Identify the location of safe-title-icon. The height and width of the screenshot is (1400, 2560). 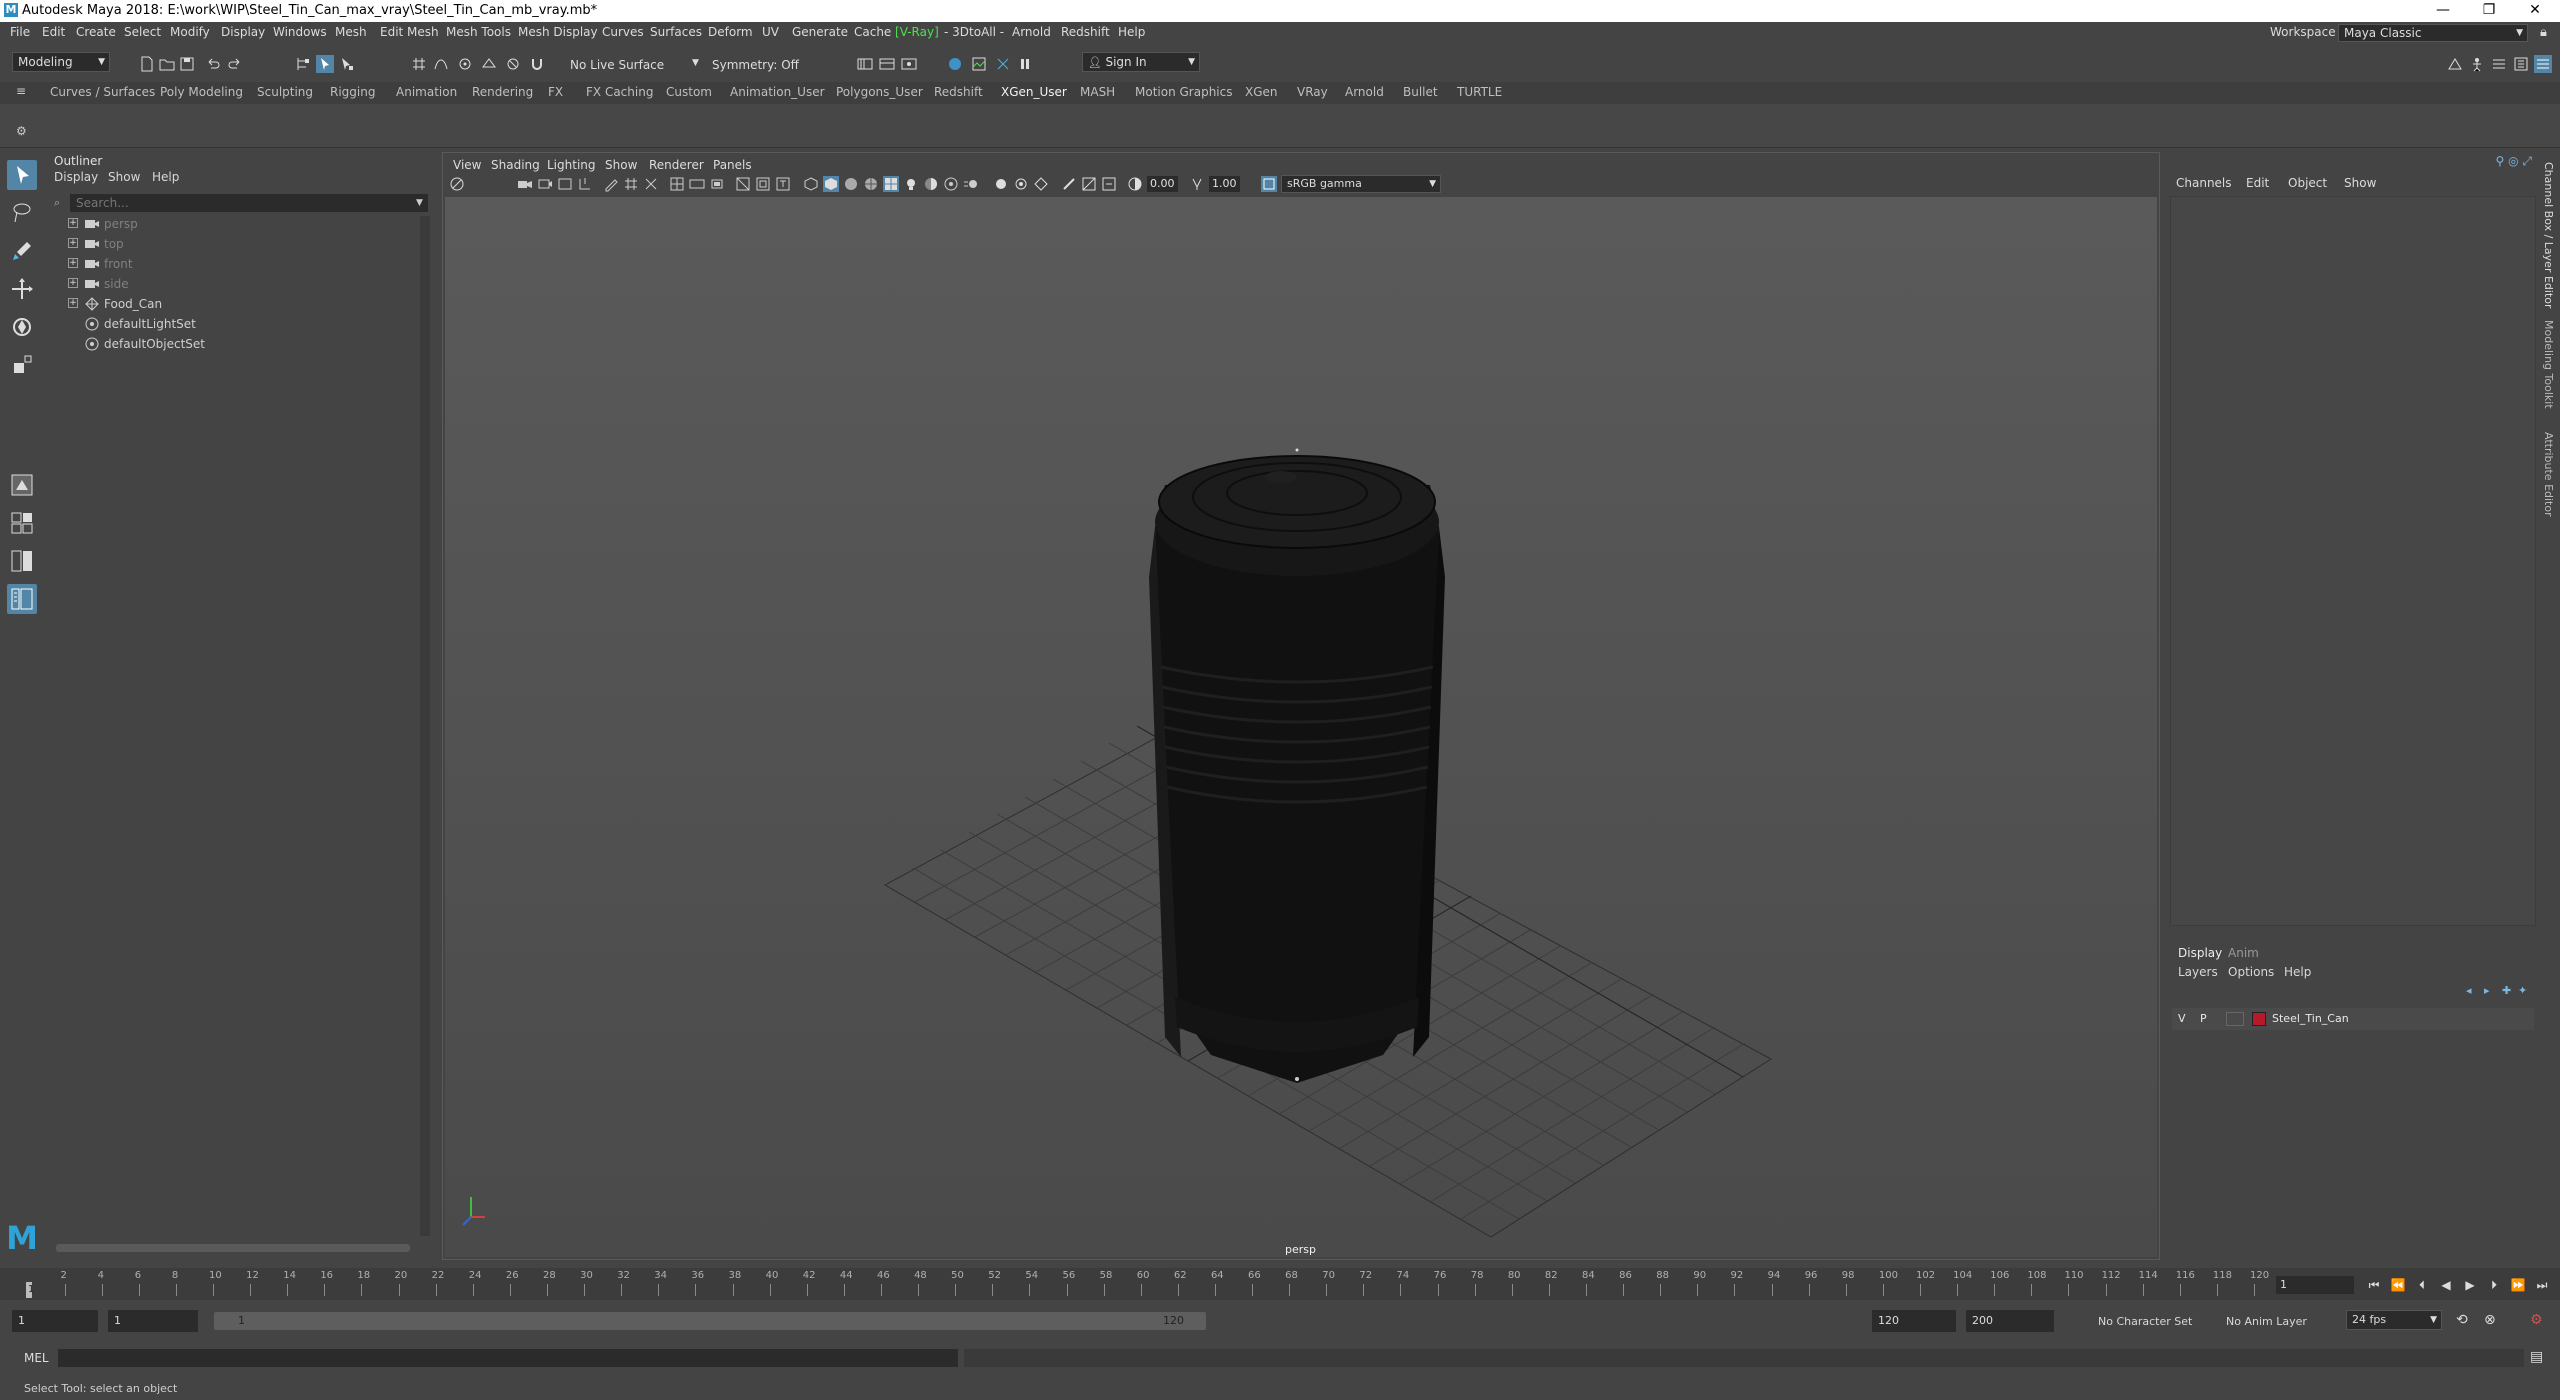
(783, 184).